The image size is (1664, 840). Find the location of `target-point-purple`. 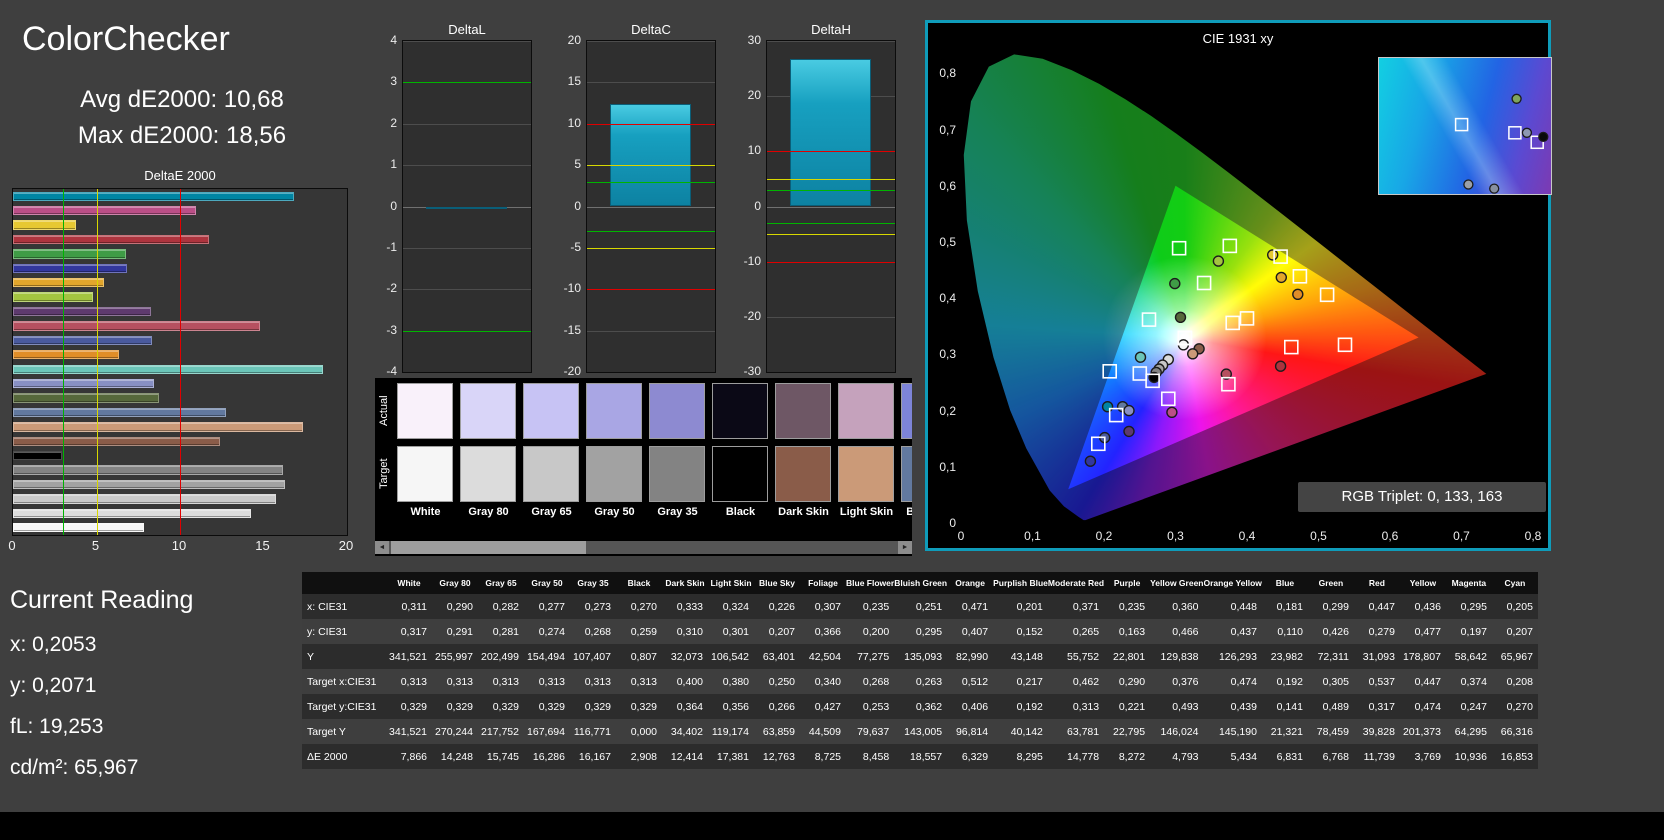

target-point-purple is located at coordinates (1168, 399).